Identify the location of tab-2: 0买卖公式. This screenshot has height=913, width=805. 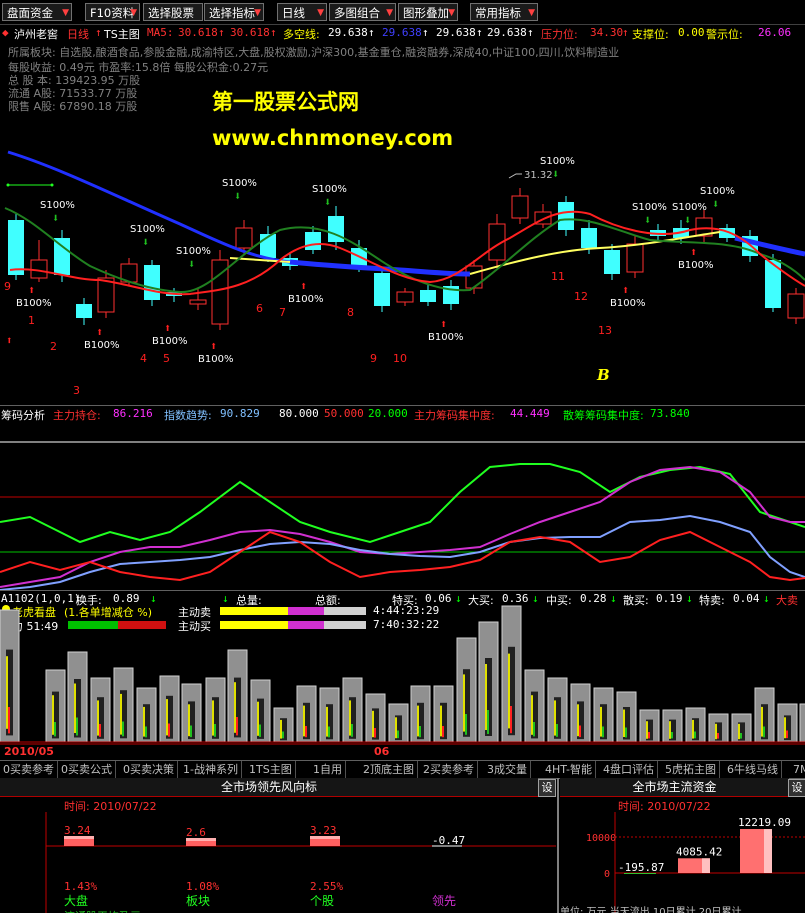
(87, 769).